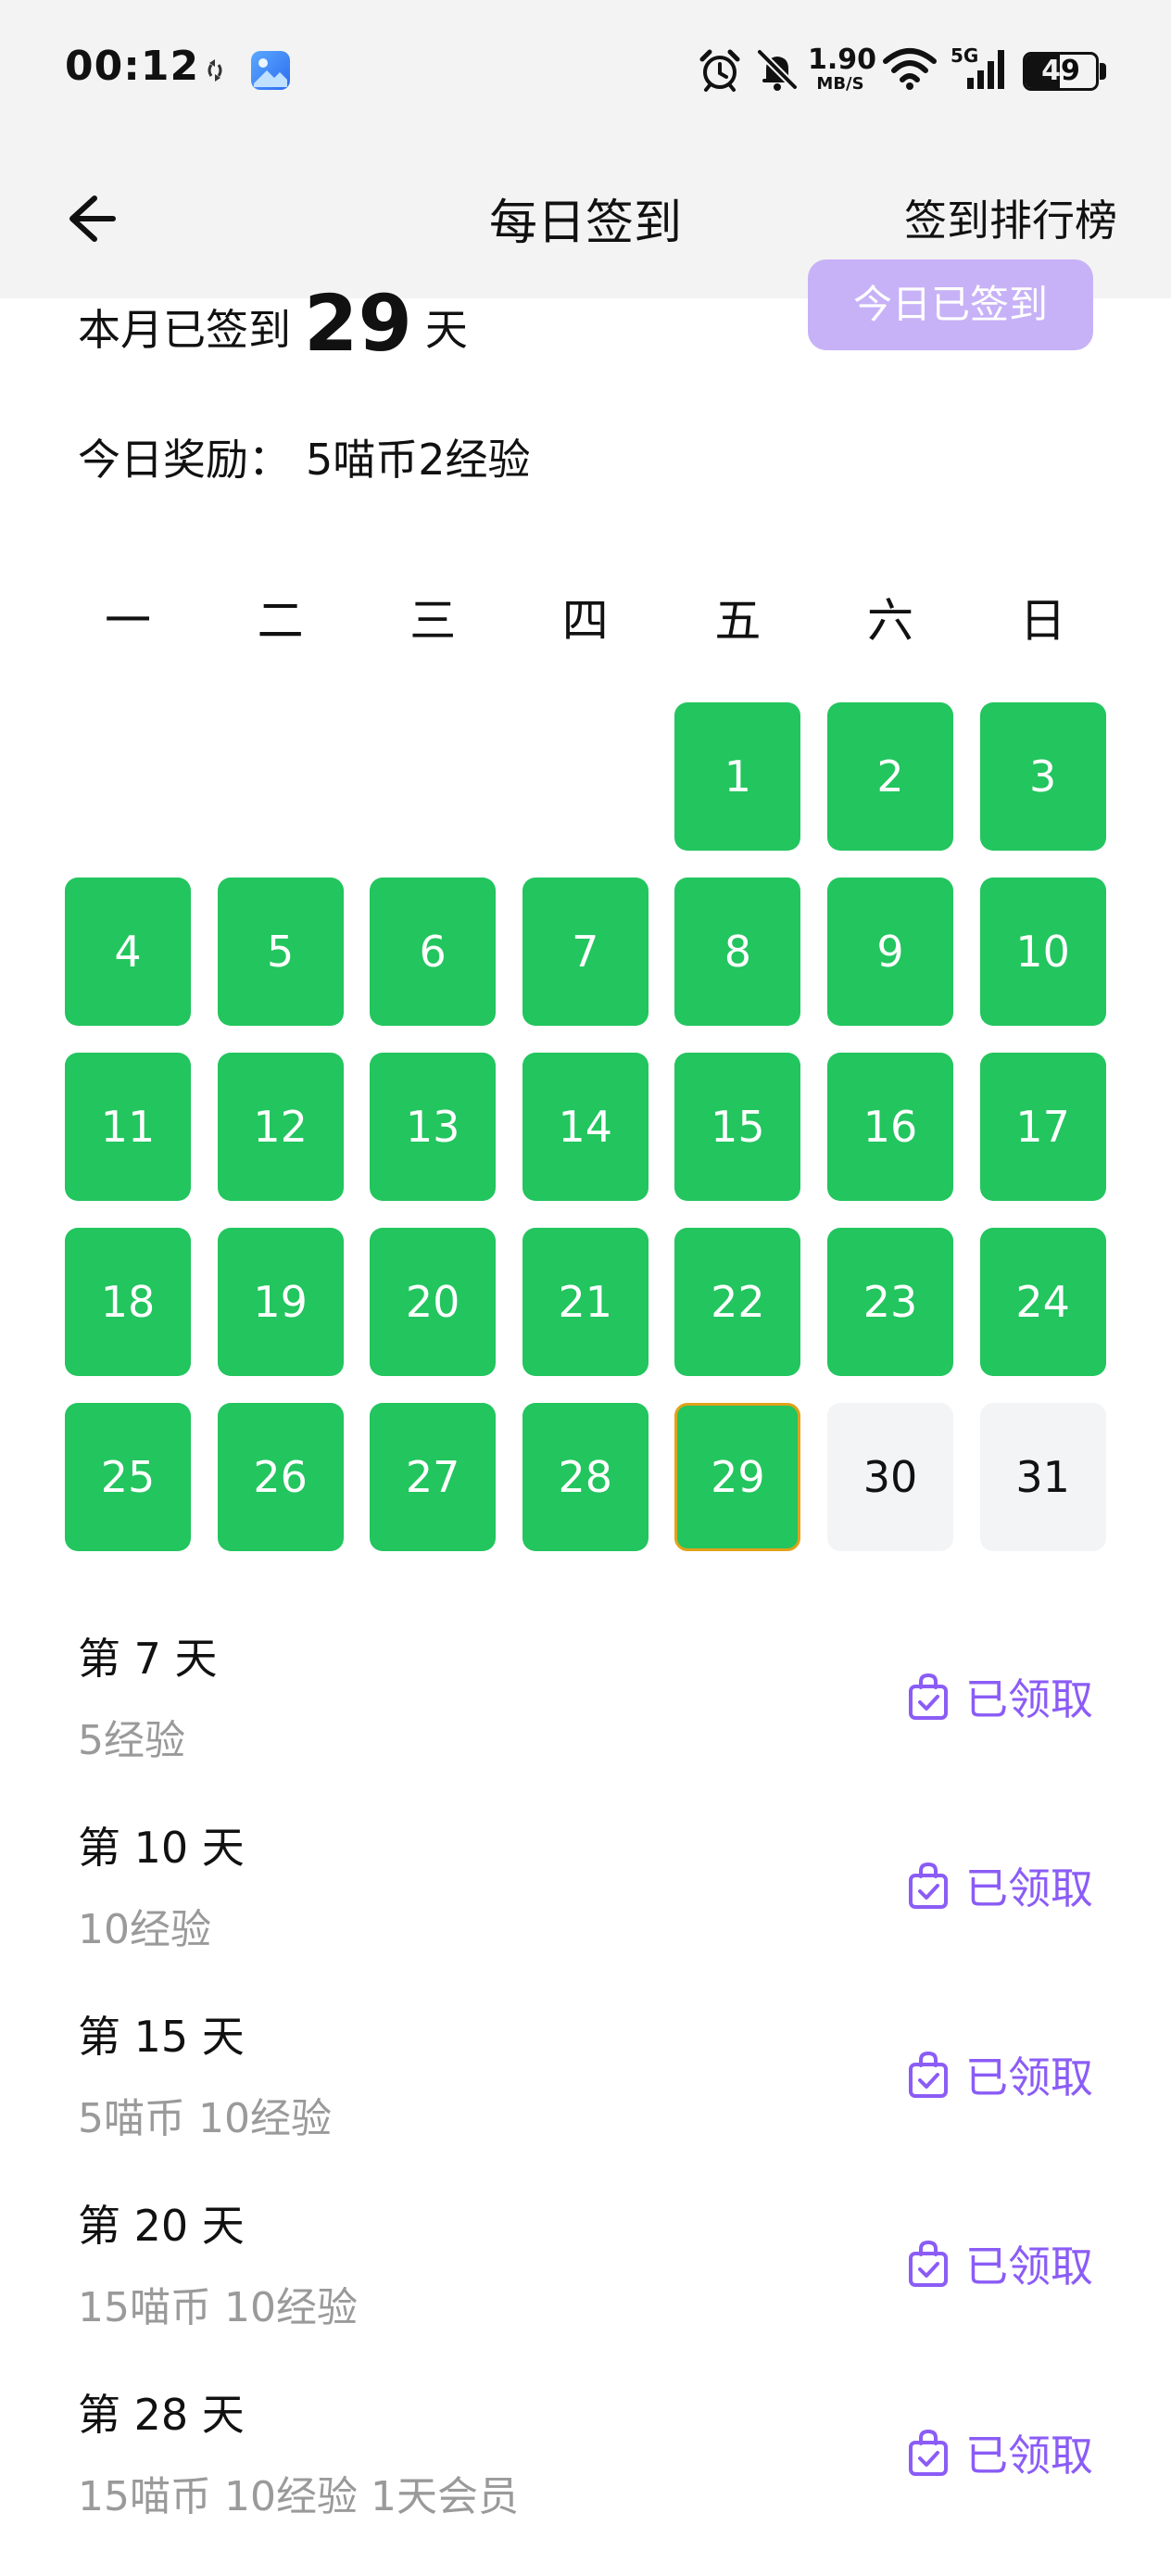 This screenshot has height=2576, width=1171. I want to click on calendar-day: 1, so click(738, 776).